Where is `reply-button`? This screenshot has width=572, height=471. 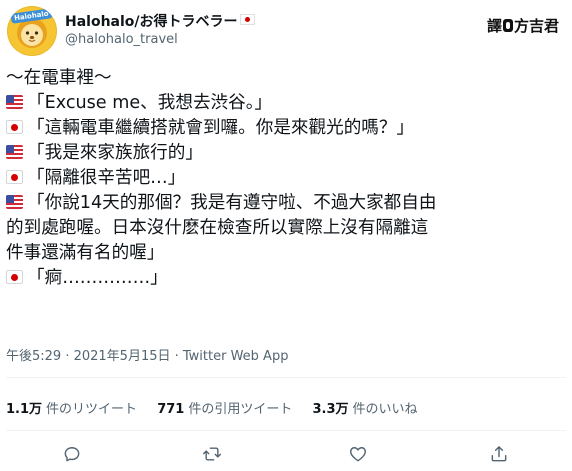
reply-button is located at coordinates (72, 454).